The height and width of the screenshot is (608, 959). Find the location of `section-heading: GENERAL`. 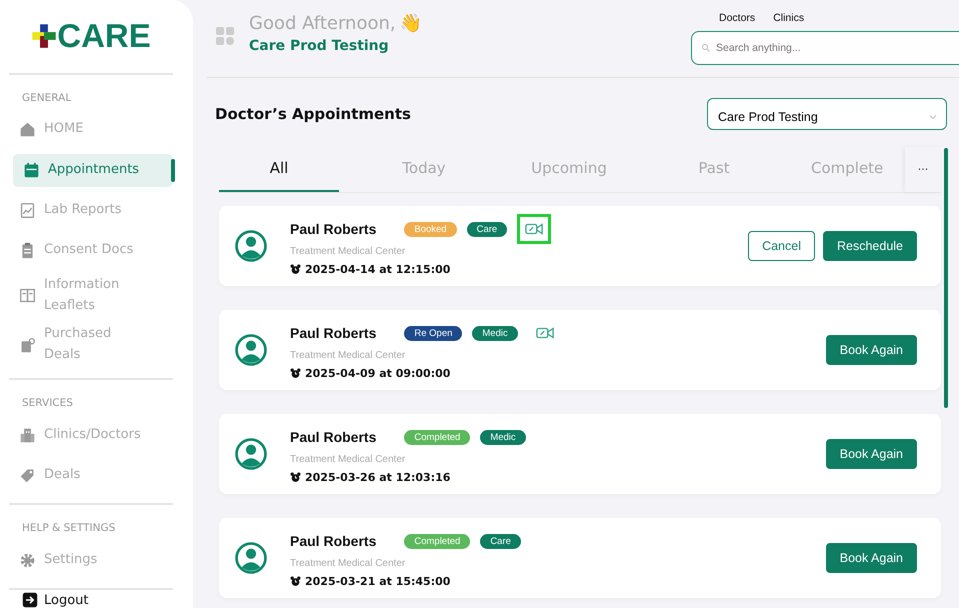

section-heading: GENERAL is located at coordinates (46, 98).